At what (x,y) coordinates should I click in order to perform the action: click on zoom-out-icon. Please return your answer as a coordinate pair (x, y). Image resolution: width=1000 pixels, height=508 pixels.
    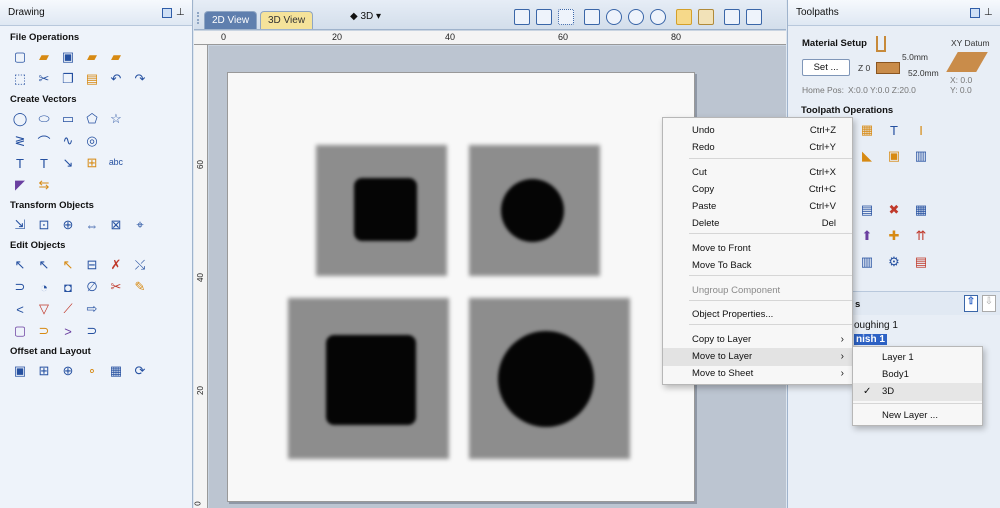
    Looking at the image, I should click on (636, 17).